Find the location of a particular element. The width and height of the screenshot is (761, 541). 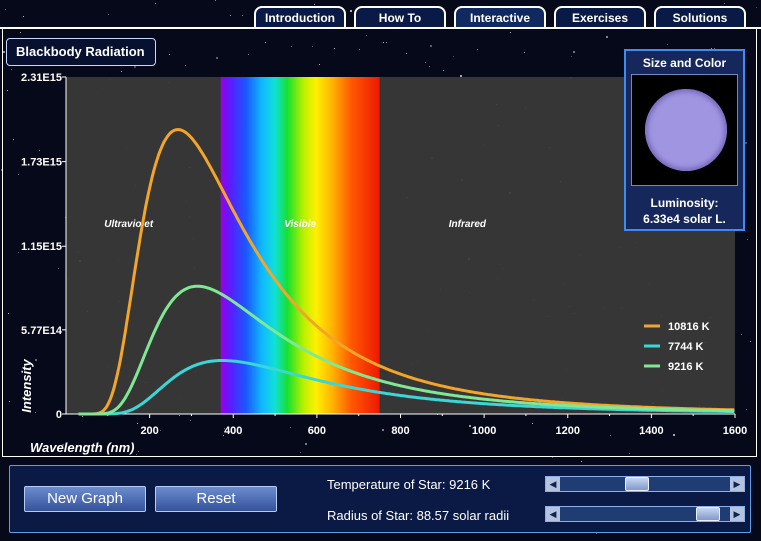

reset-button: Reset is located at coordinates (216, 499).